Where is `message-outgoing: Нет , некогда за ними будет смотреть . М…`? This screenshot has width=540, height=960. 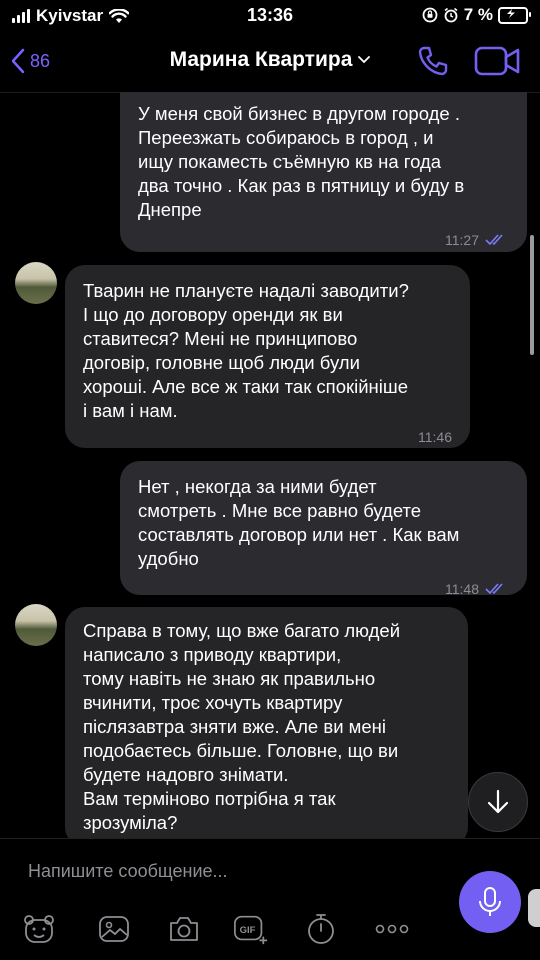
message-outgoing: Нет , некогда за ними будет смотреть . М… is located at coordinates (323, 529).